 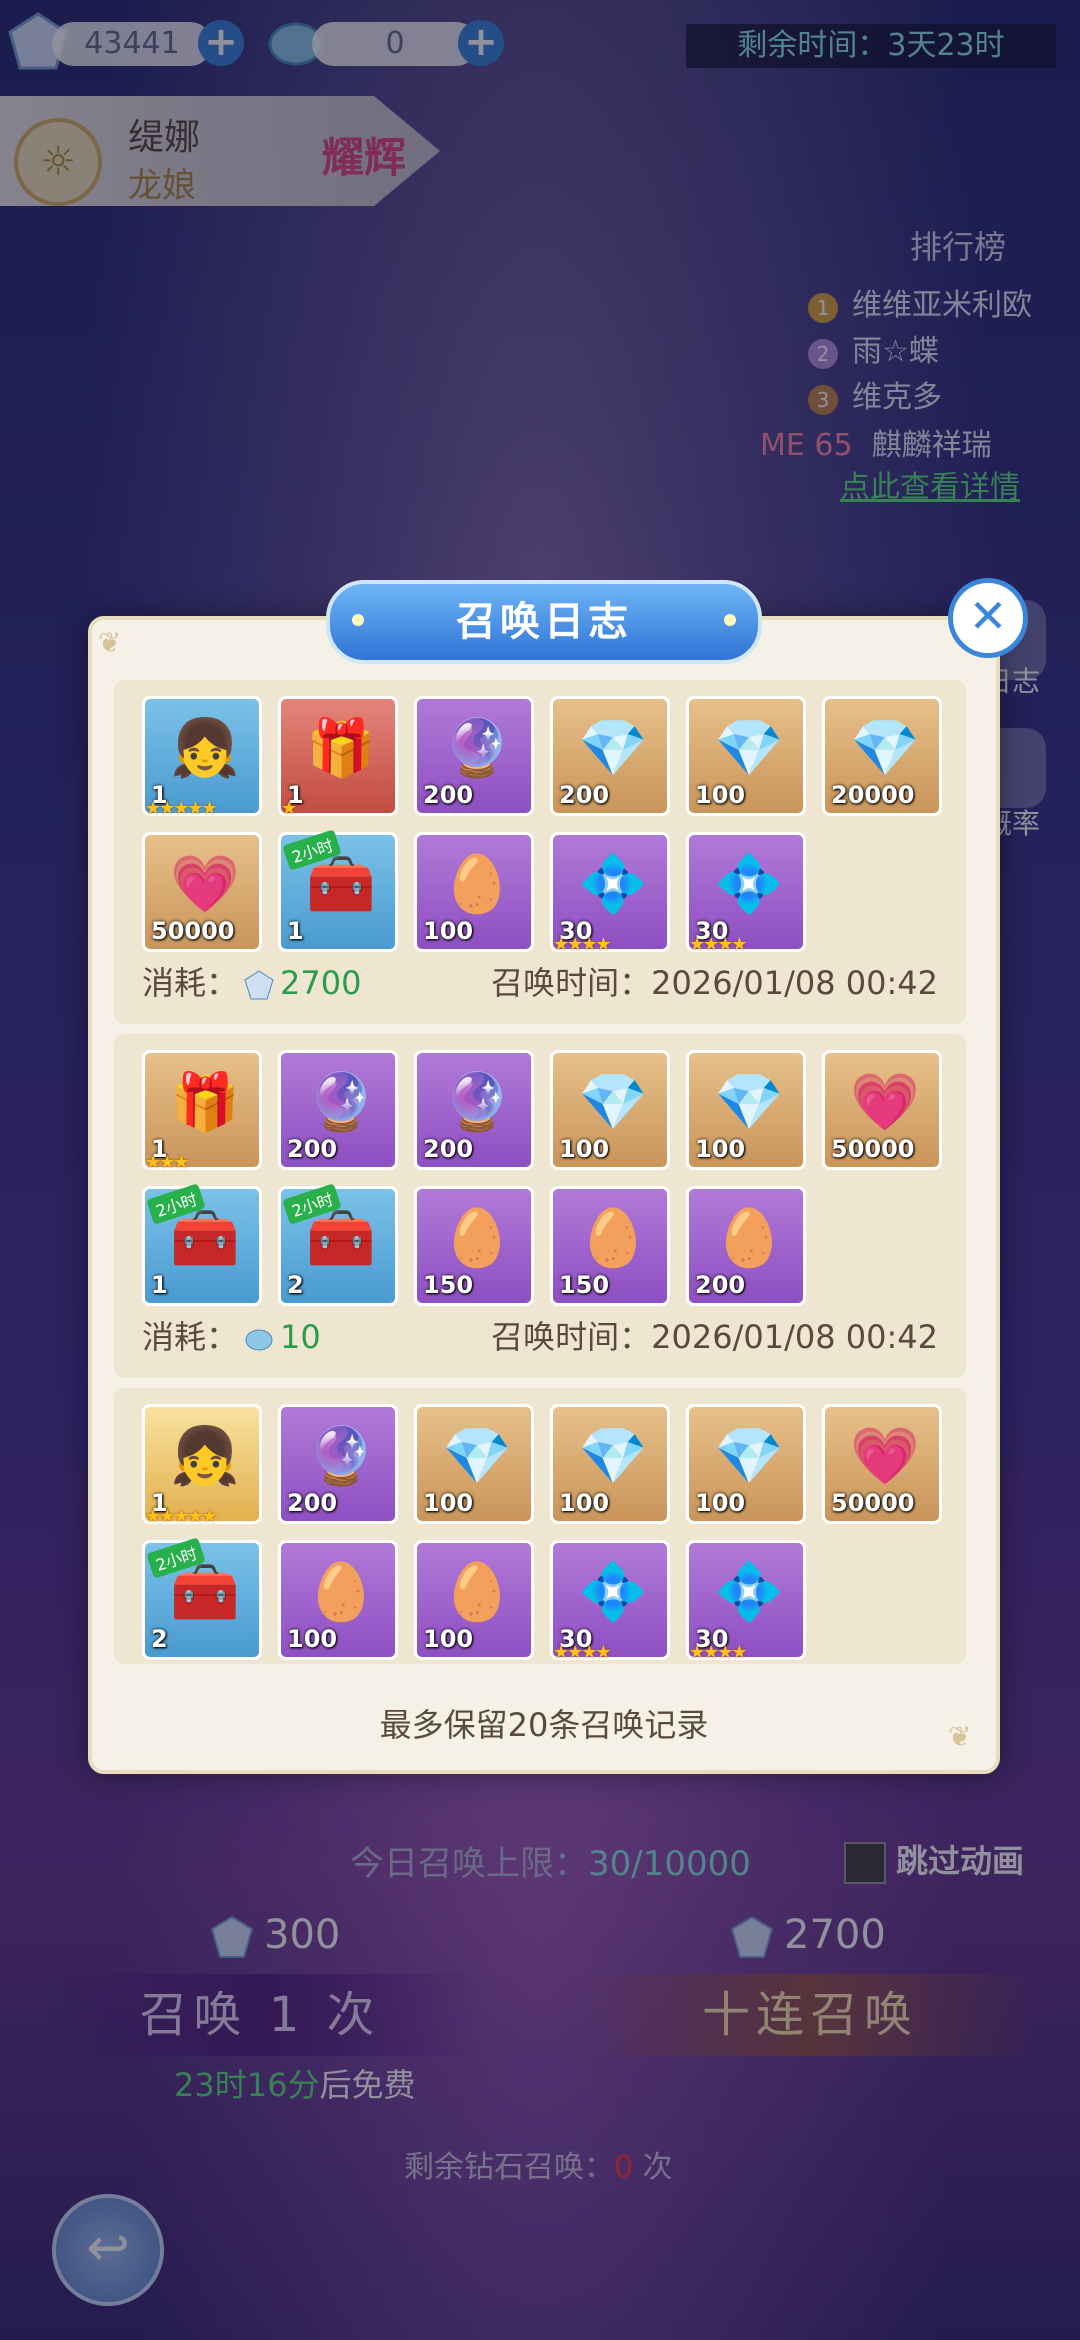 What do you see at coordinates (259, 985) in the screenshot?
I see `diamond-icon` at bounding box center [259, 985].